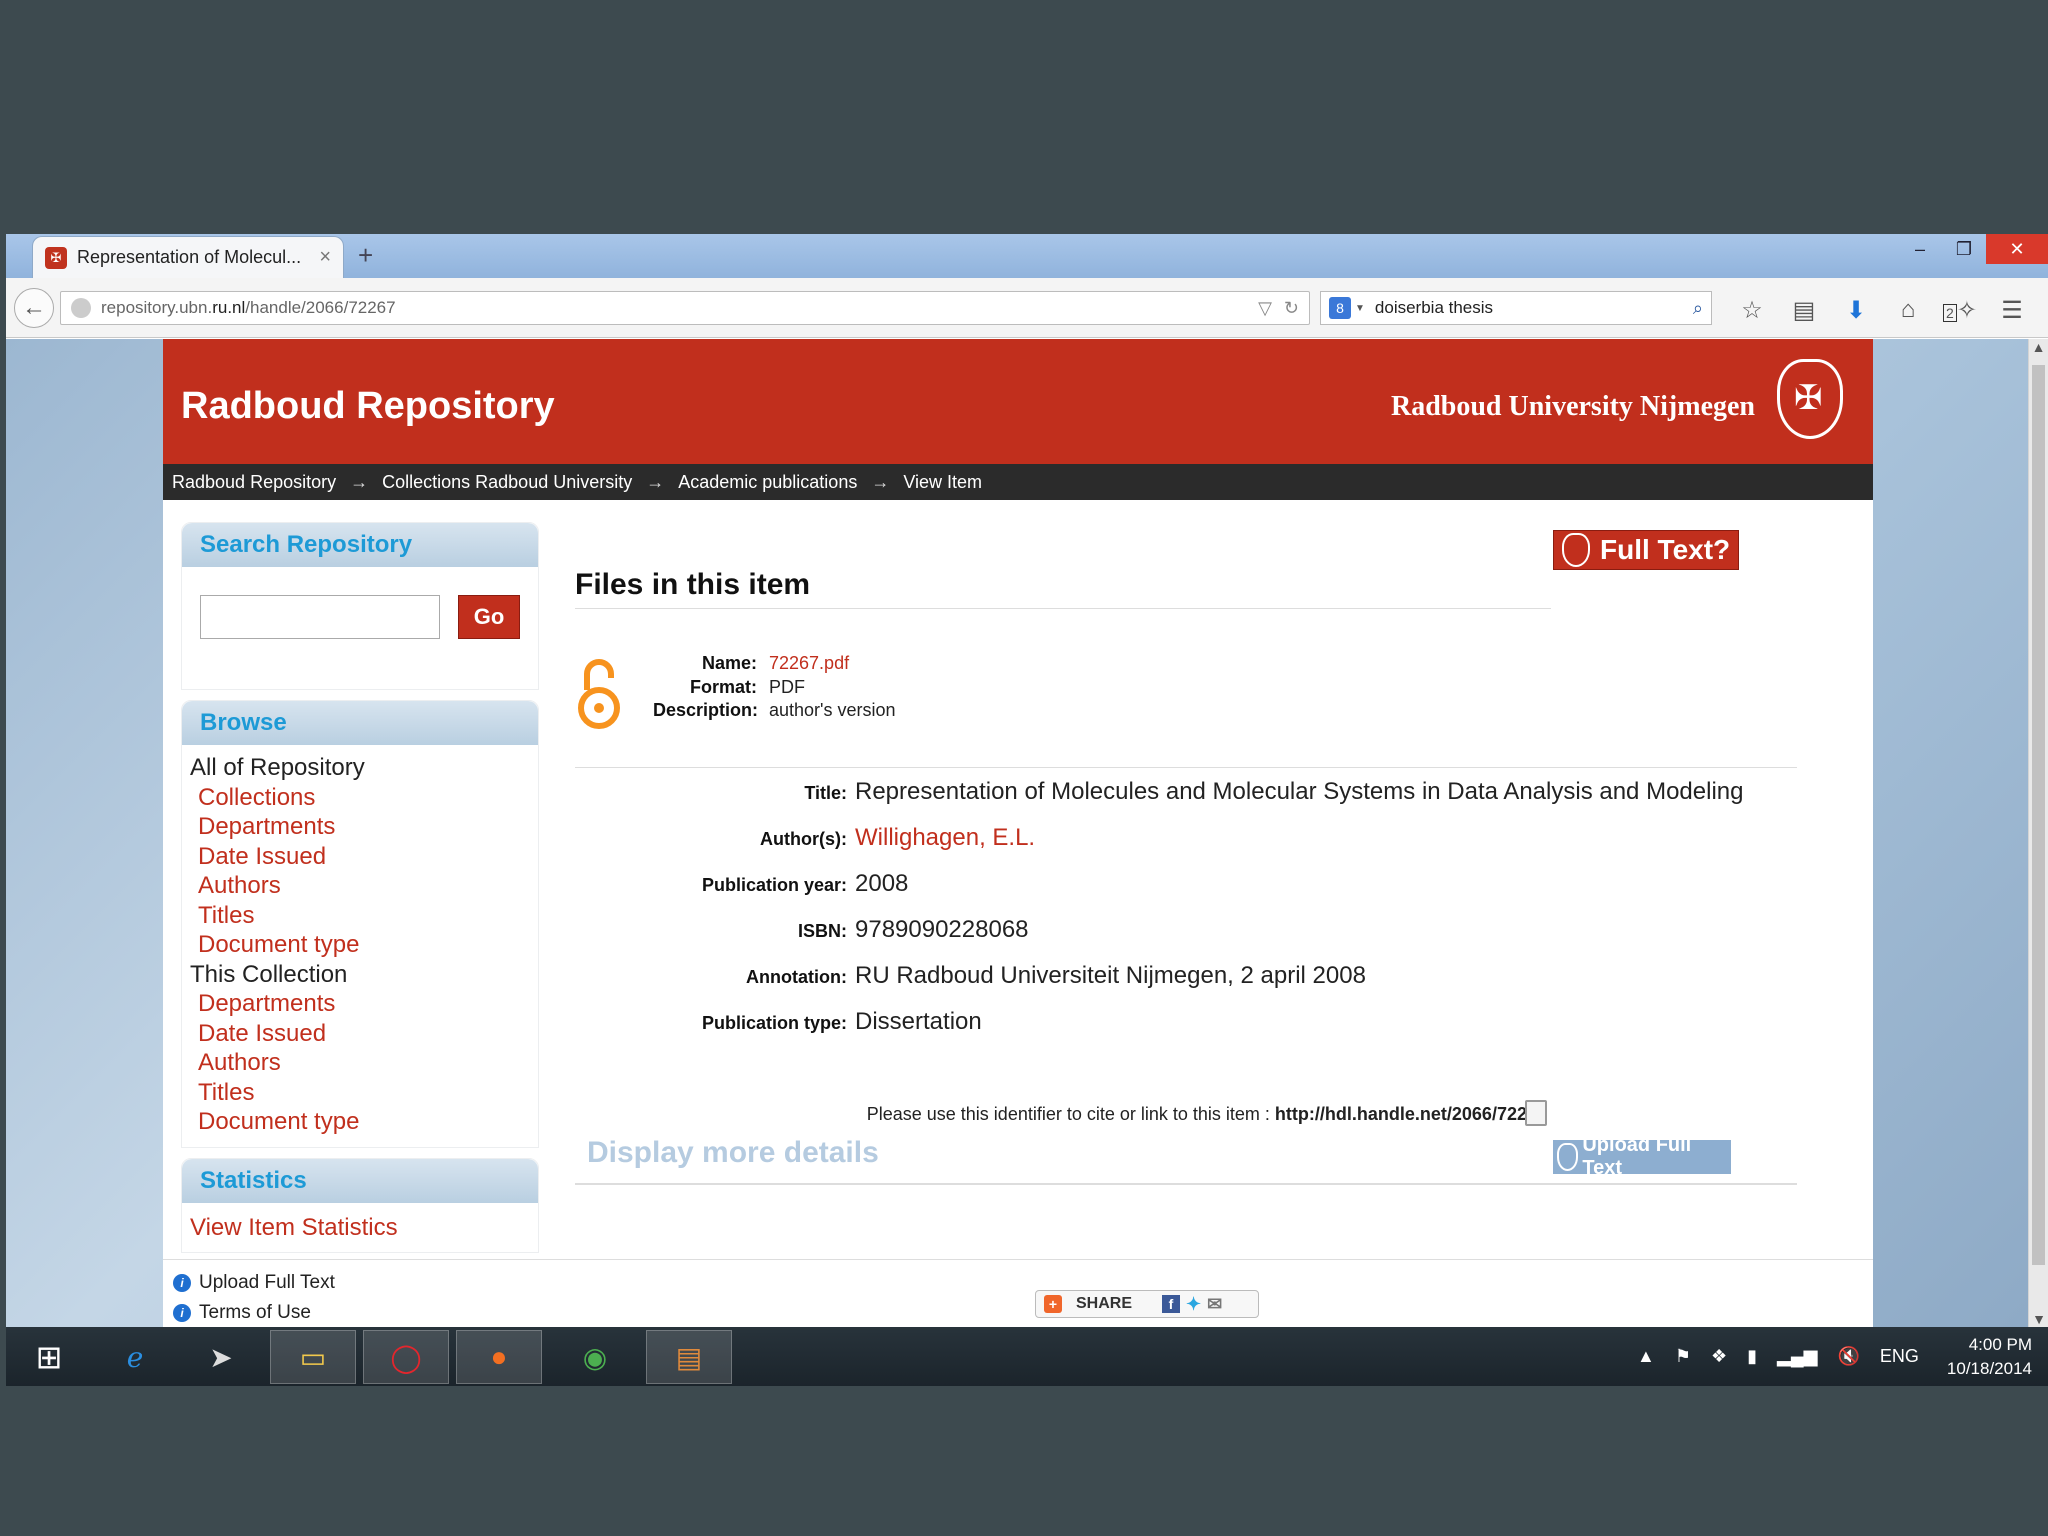 The image size is (2048, 1536). What do you see at coordinates (1063, 608) in the screenshot?
I see `divider` at bounding box center [1063, 608].